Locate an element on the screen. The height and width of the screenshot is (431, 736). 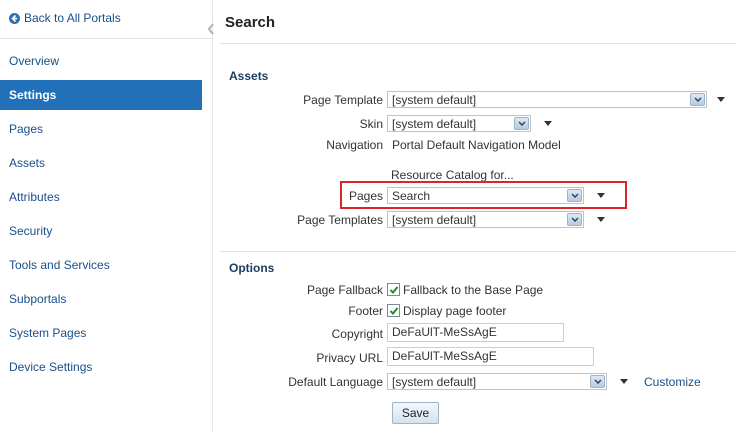
sidebar-divider is located at coordinates (106, 38).